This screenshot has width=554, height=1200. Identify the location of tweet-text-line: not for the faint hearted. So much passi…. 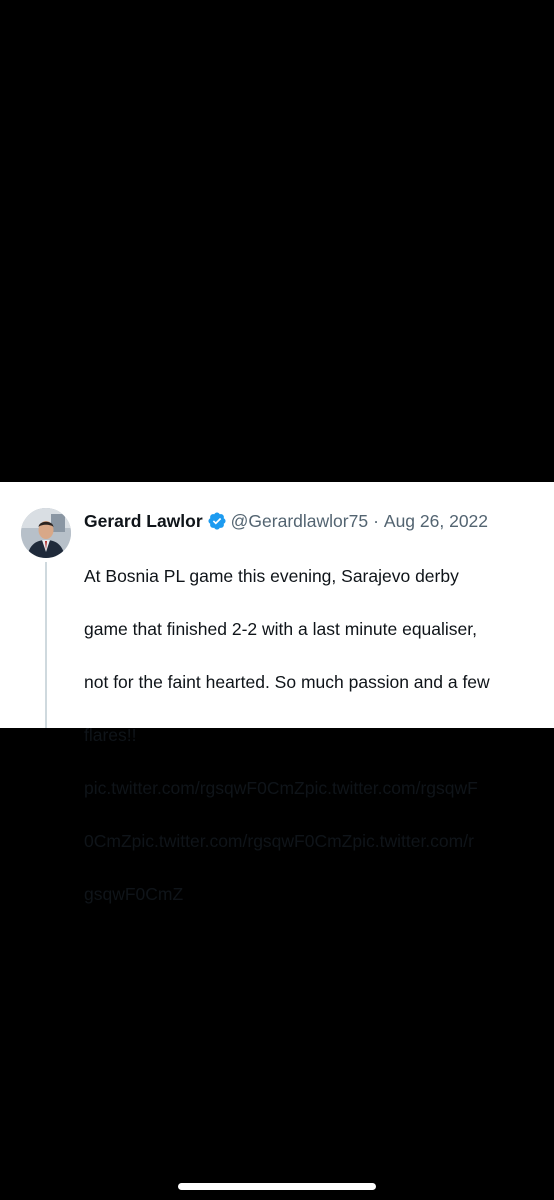
(287, 681).